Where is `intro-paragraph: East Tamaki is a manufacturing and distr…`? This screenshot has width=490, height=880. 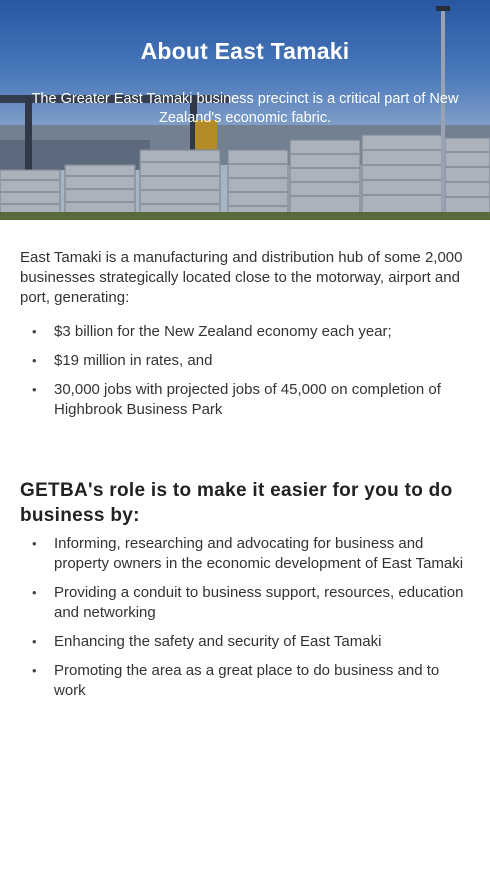 intro-paragraph: East Tamaki is a manufacturing and distr… is located at coordinates (241, 277).